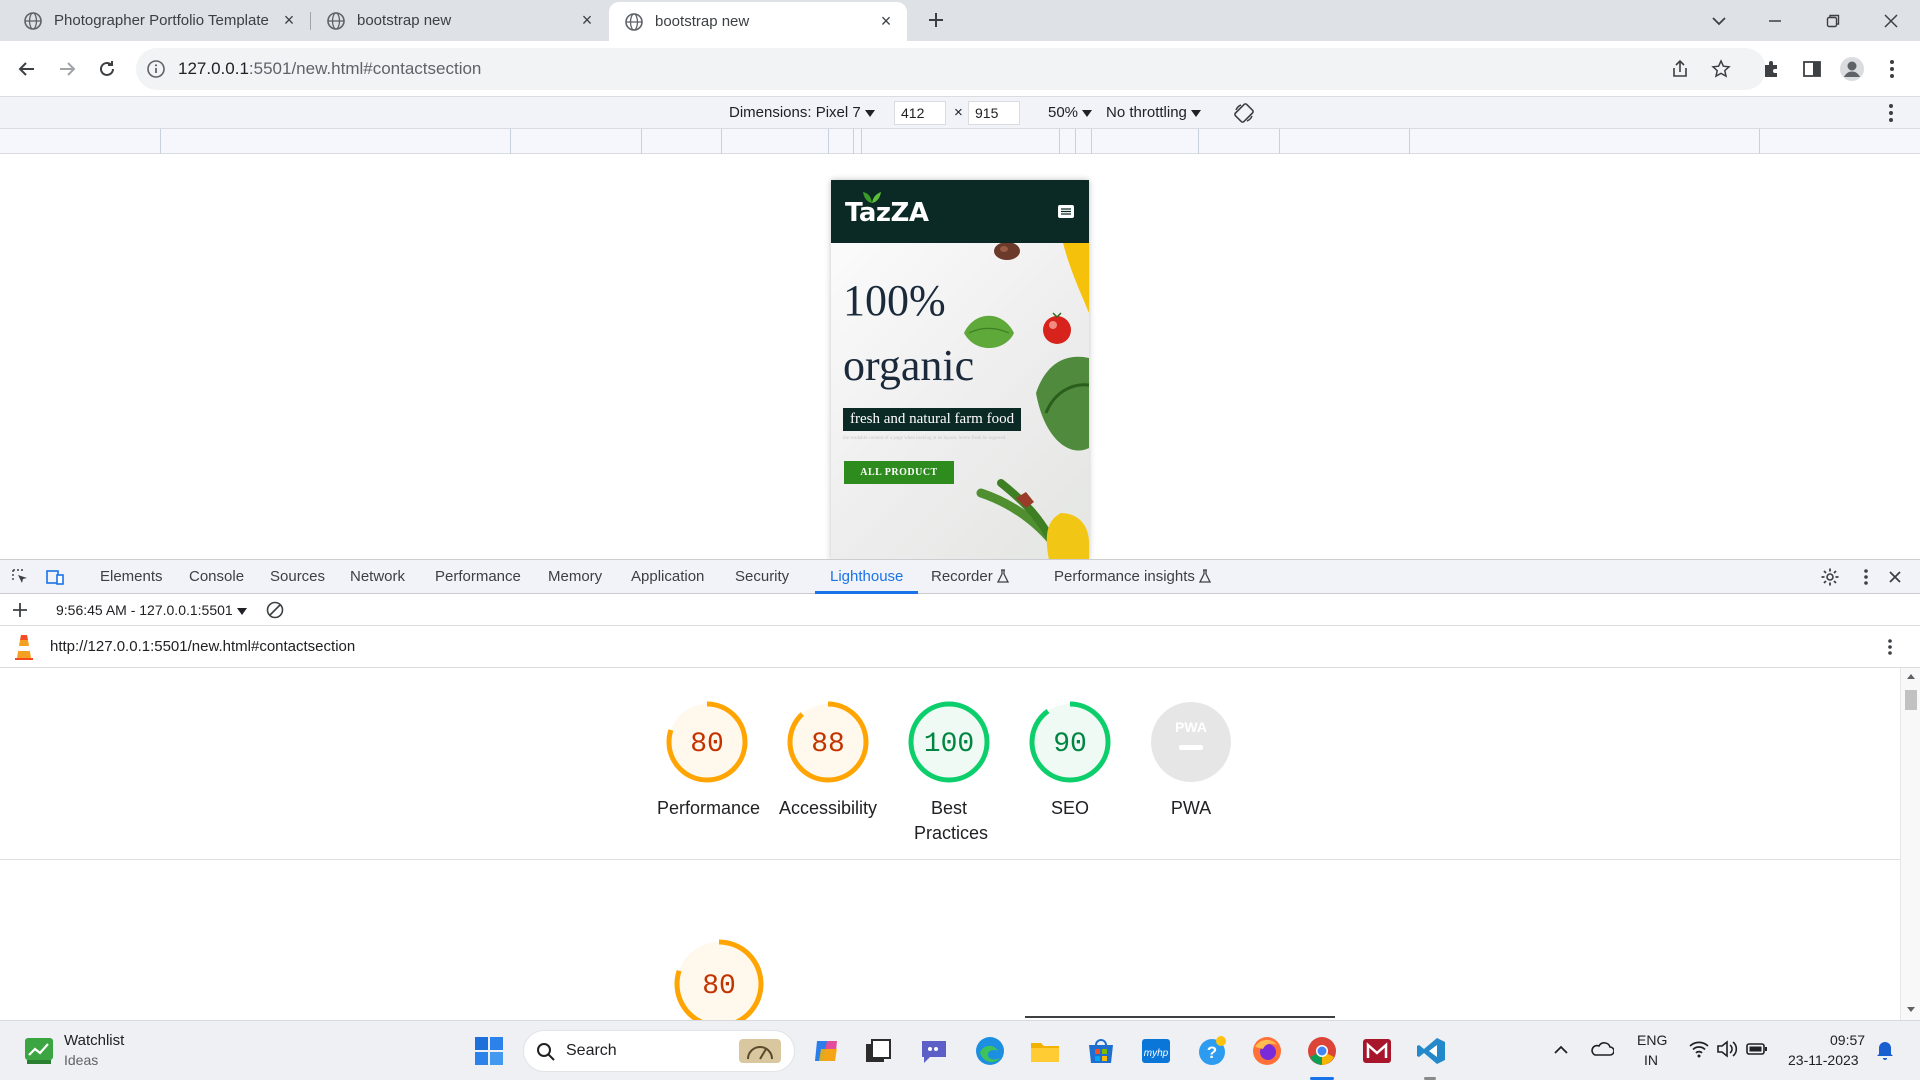 The image size is (1920, 1080). I want to click on score-gauge-accessibility: 88 Accessibility, so click(828, 756).